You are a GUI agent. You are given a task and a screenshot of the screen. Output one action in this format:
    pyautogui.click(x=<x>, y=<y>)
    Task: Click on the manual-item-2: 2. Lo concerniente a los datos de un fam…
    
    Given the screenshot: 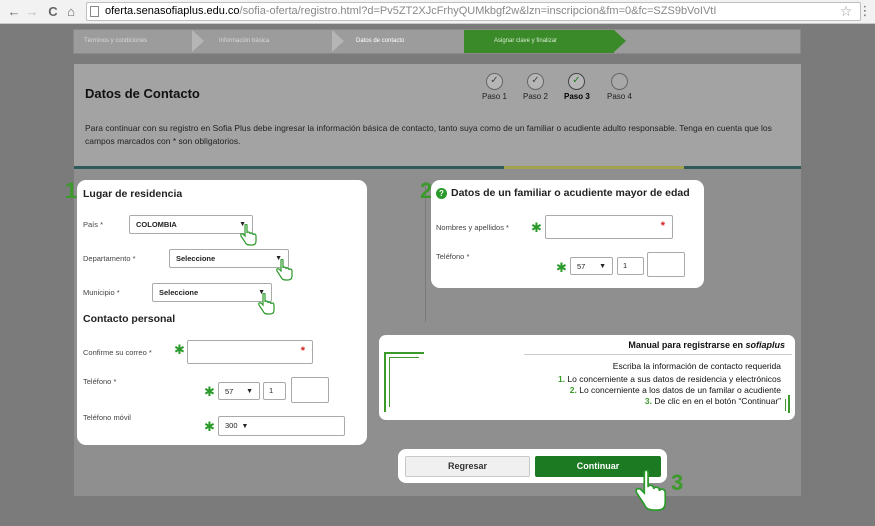 What is the action you would take?
    pyautogui.click(x=675, y=390)
    